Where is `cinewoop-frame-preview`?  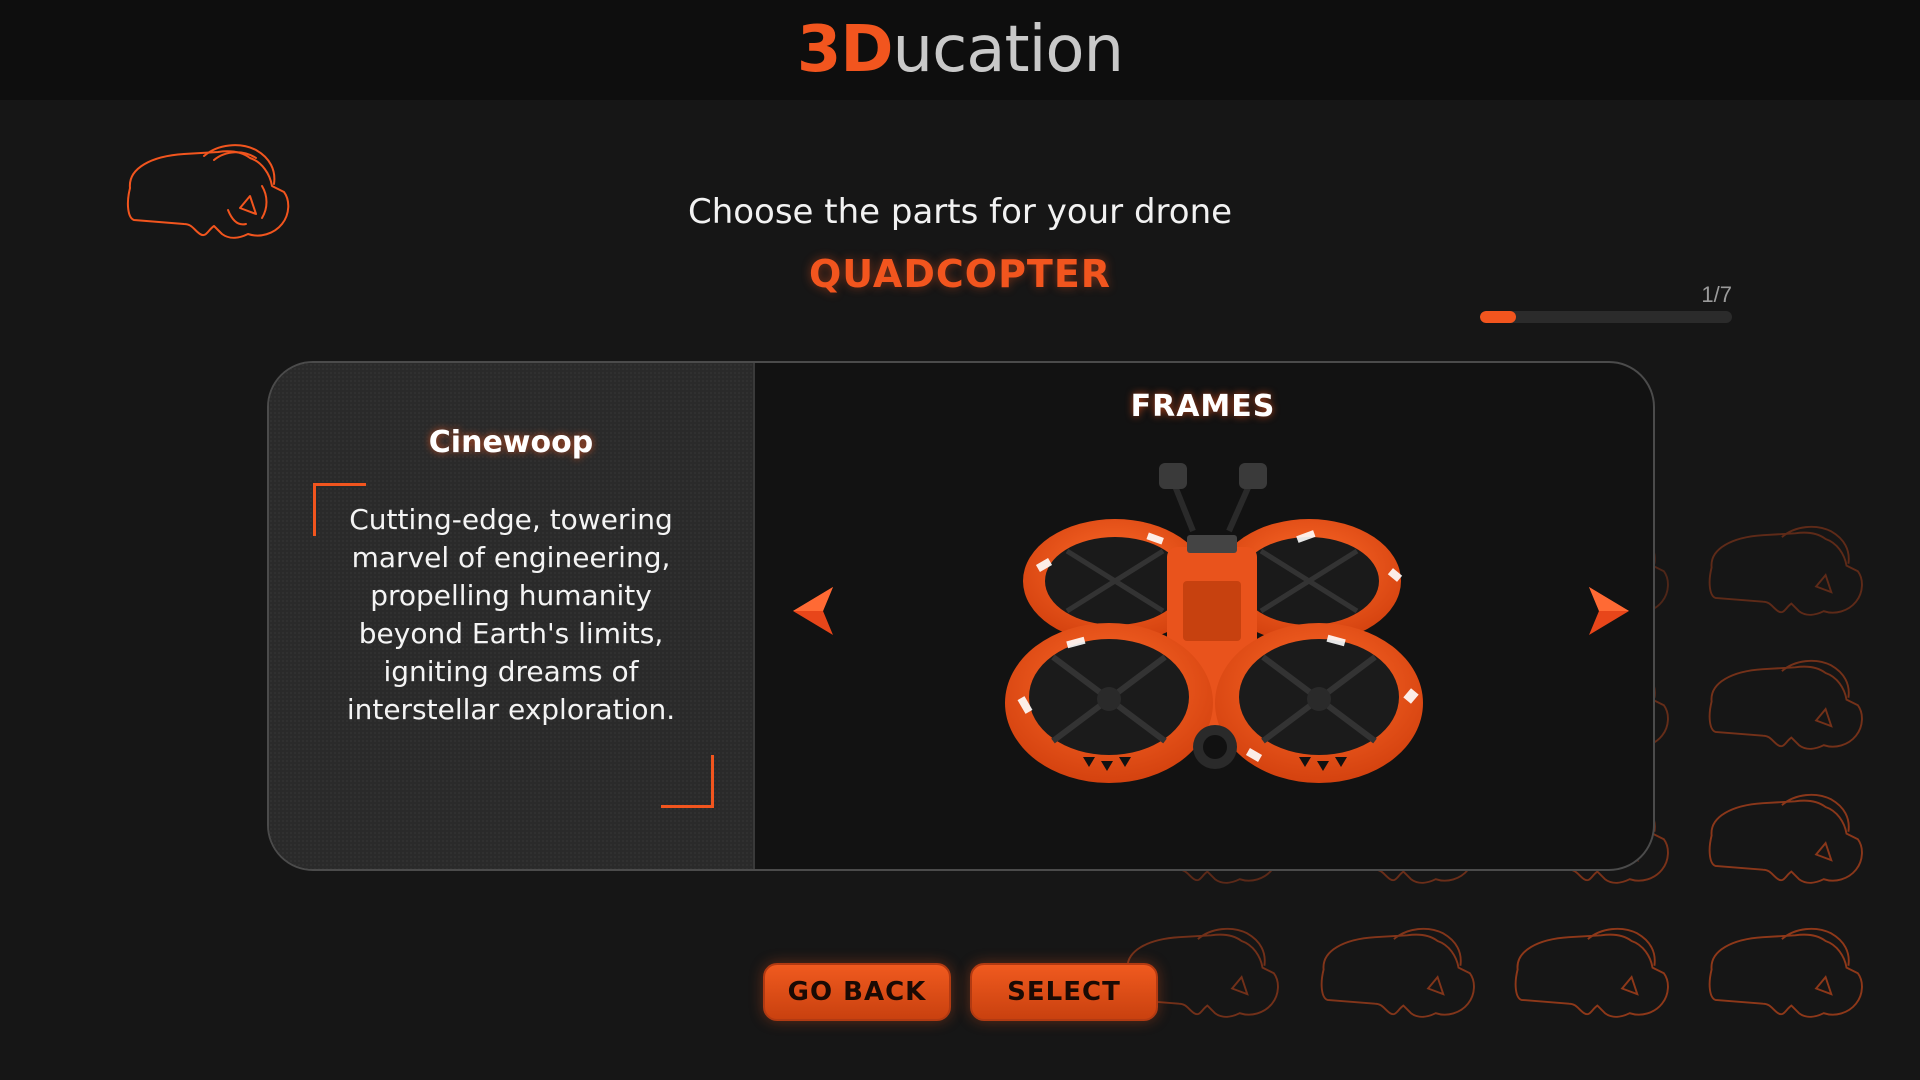
cinewoop-frame-preview is located at coordinates (1214, 623).